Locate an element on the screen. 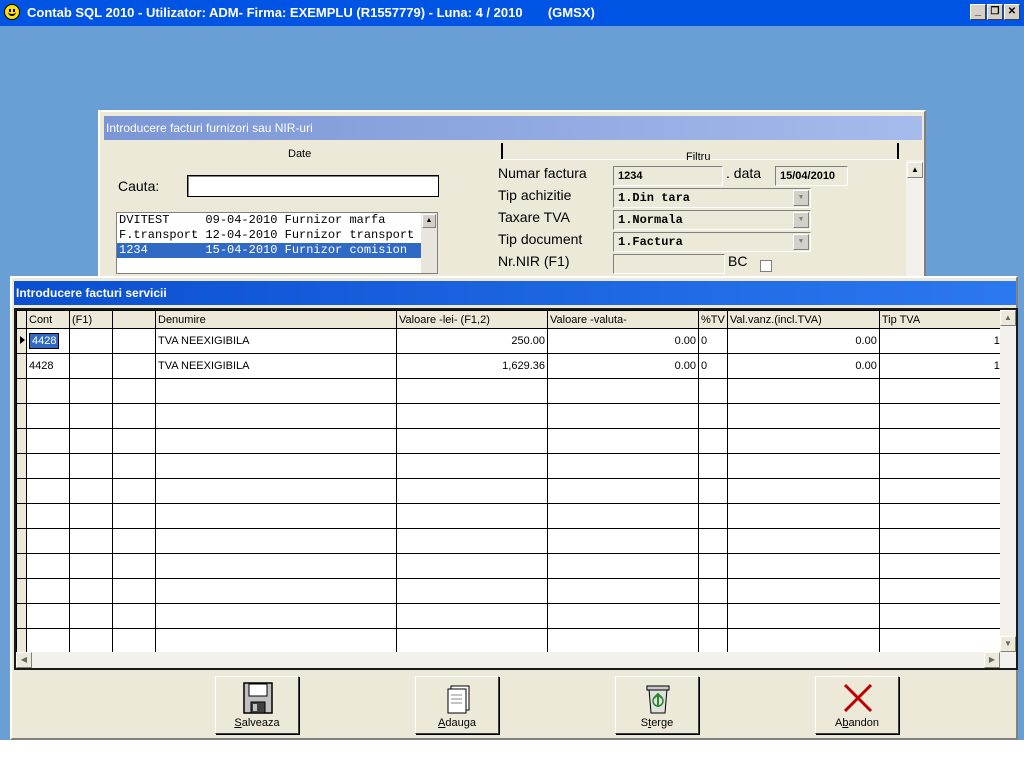 The width and height of the screenshot is (1024, 768). grid-vertical-scrollbar: ▲ ▼ is located at coordinates (1008, 481).